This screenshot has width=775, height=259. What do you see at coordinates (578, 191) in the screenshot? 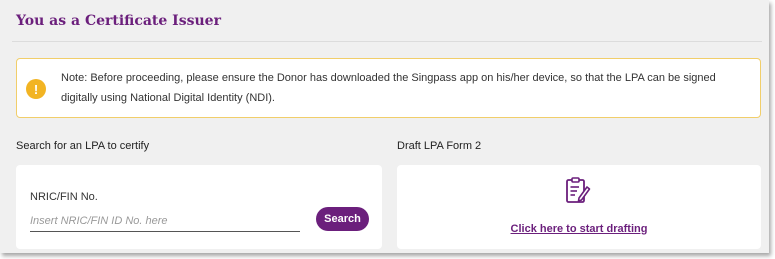
I see `document-edit-icon` at bounding box center [578, 191].